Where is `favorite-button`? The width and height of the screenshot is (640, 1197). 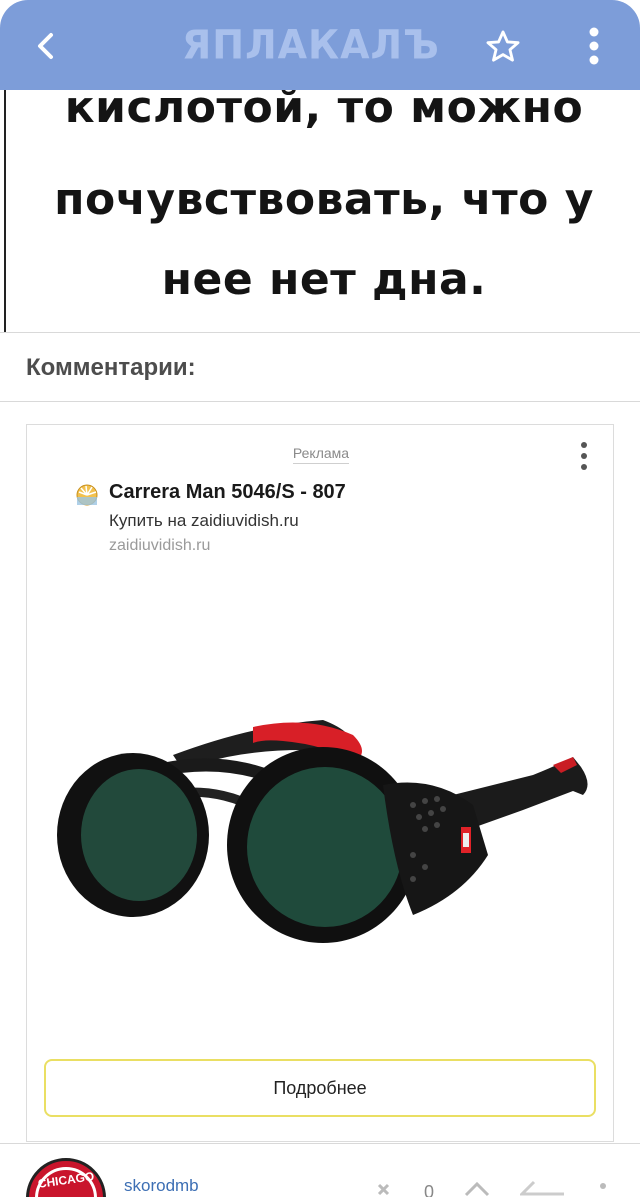 favorite-button is located at coordinates (503, 47).